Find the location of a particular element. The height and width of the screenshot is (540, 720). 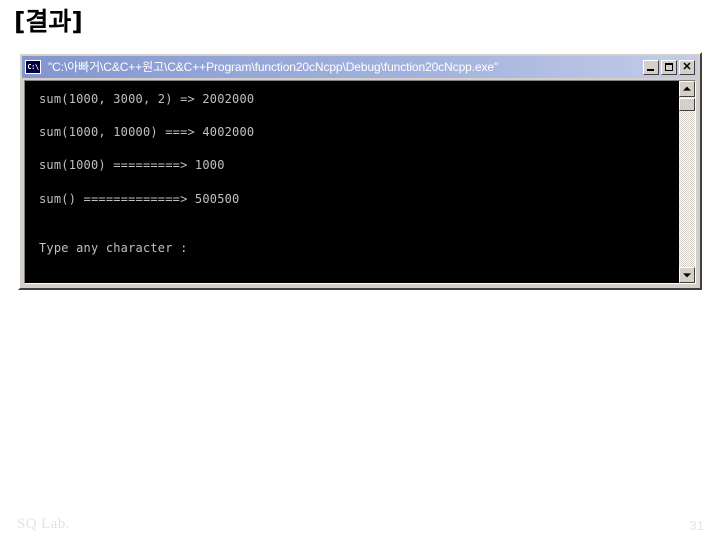

console-line: sum() =============> 500500 is located at coordinates (139, 198).